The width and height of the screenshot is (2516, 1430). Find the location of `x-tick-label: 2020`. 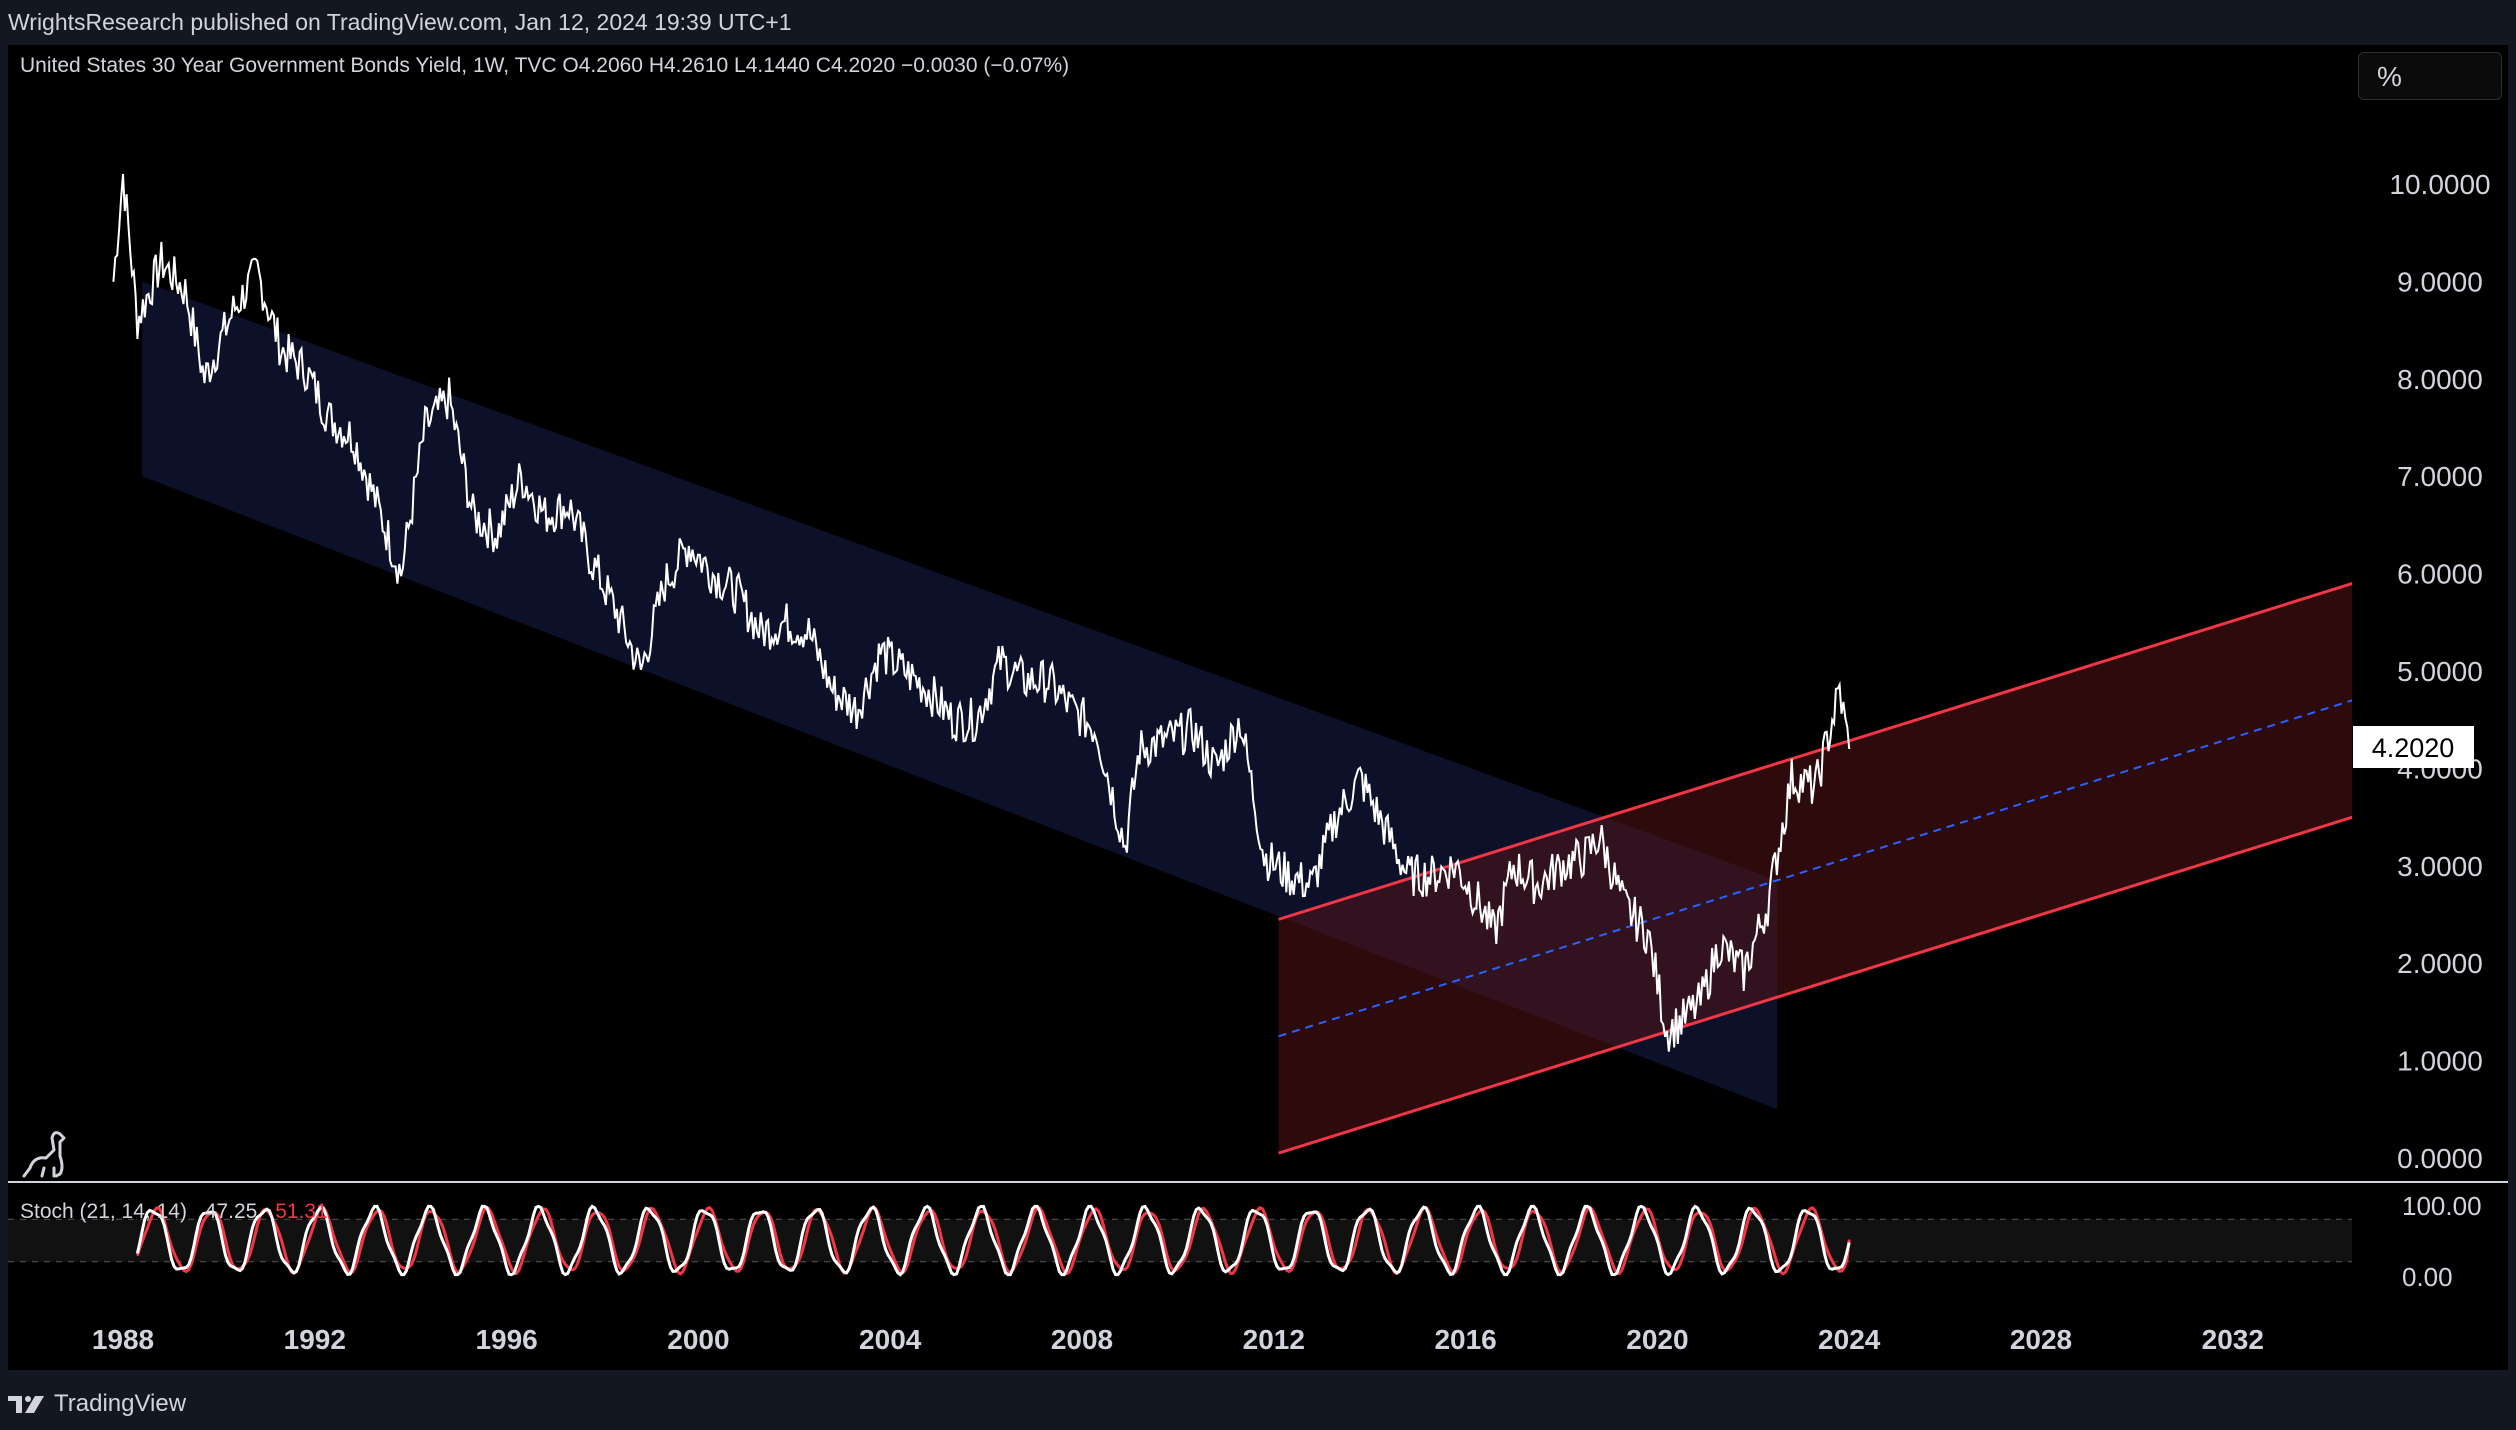

x-tick-label: 2020 is located at coordinates (1657, 1339).